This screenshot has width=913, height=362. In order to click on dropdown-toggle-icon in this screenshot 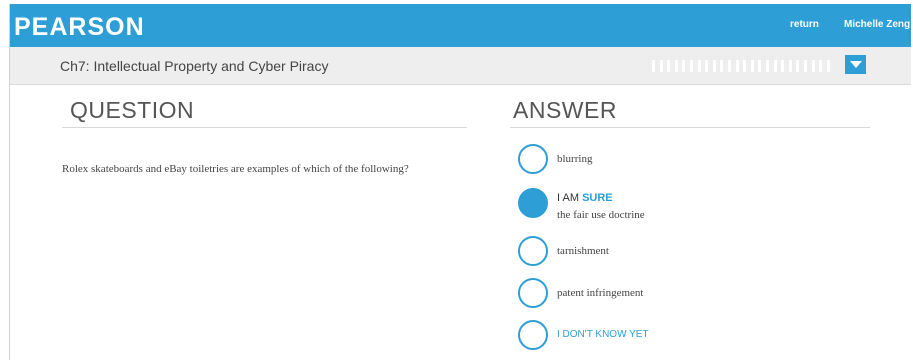, I will do `click(855, 64)`.